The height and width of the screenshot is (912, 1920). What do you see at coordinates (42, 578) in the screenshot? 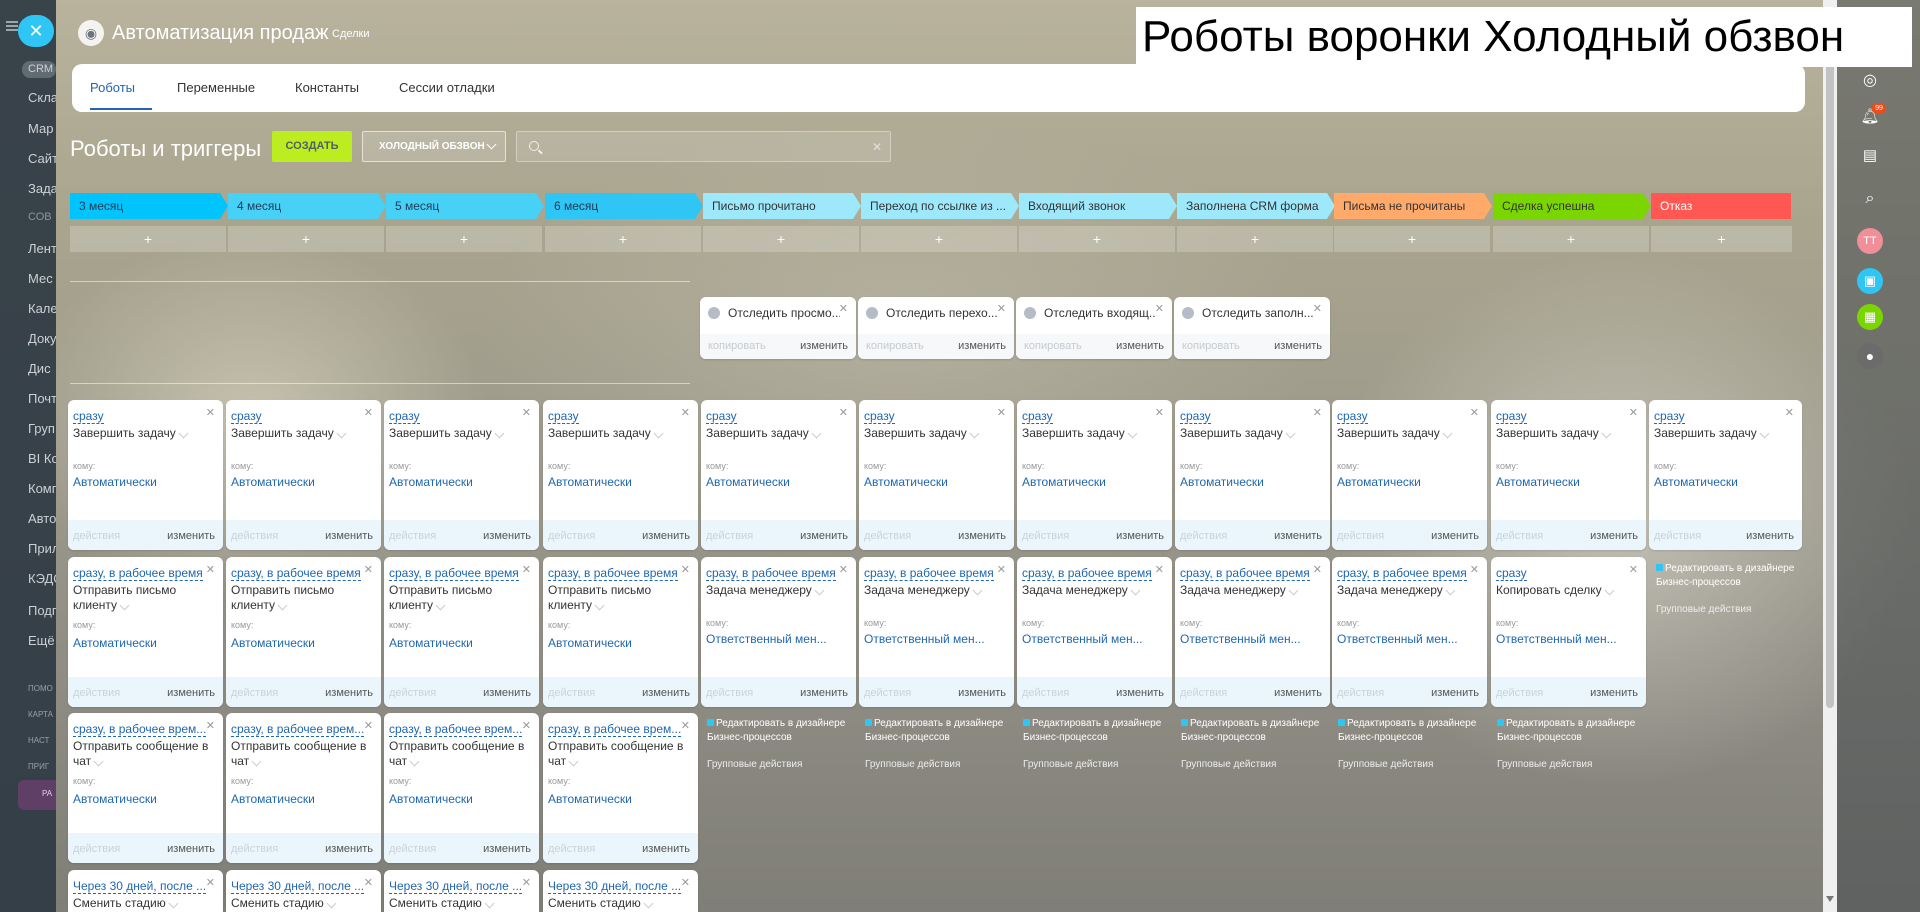
I see `left-menu-item: КЭДО` at bounding box center [42, 578].